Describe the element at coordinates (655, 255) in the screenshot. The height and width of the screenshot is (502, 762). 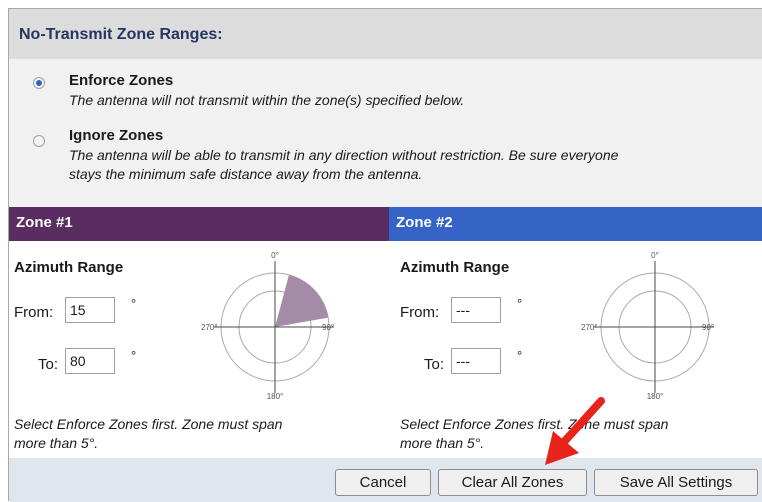
I see `zone-2-polar-label-0: 0°` at that location.